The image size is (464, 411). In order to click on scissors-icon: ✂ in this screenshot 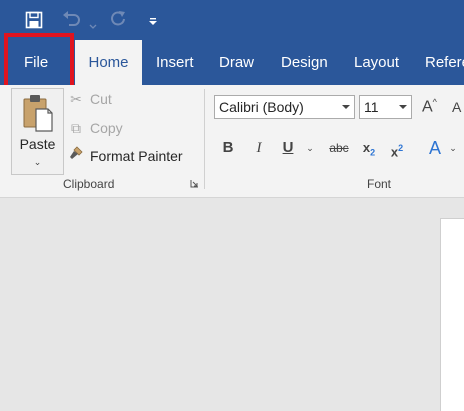, I will do `click(76, 99)`.